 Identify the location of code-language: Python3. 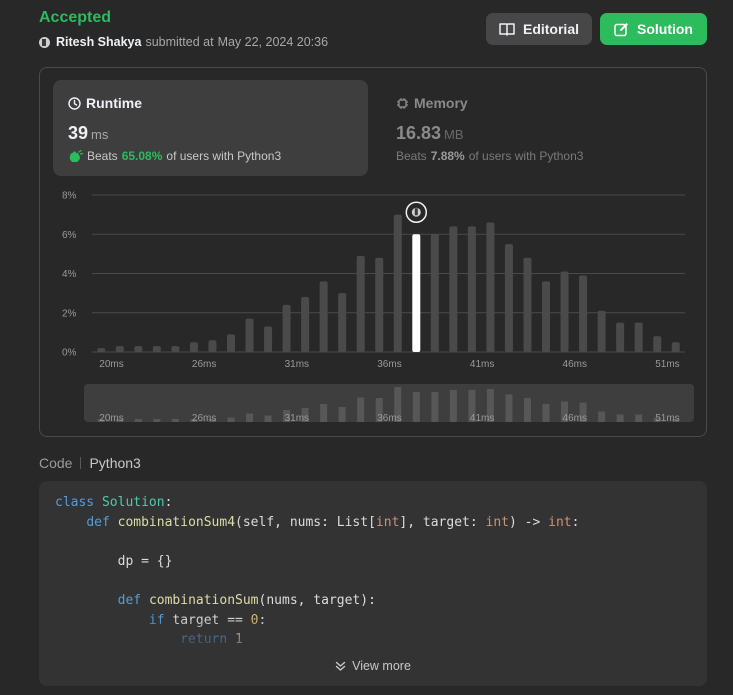
(115, 463).